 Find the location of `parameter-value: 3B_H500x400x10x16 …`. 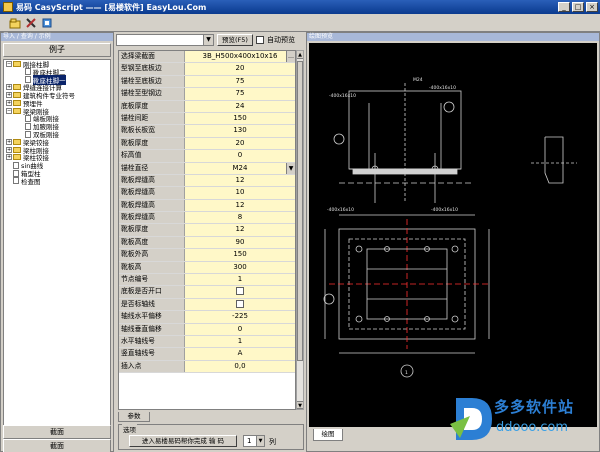

parameter-value: 3B_H500x400x10x16 … is located at coordinates (240, 57).